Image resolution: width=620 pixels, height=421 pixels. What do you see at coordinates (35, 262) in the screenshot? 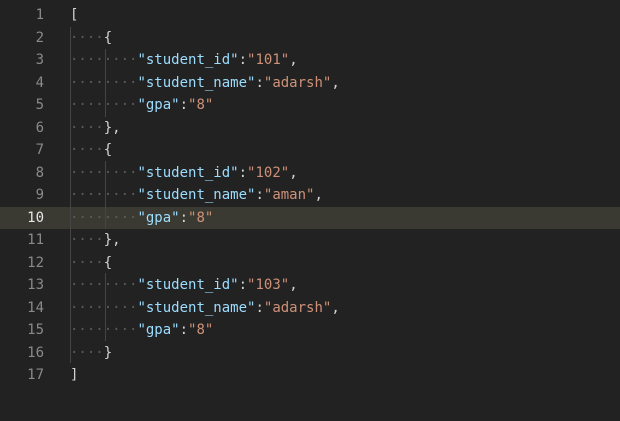
I see `line-number: 12` at bounding box center [35, 262].